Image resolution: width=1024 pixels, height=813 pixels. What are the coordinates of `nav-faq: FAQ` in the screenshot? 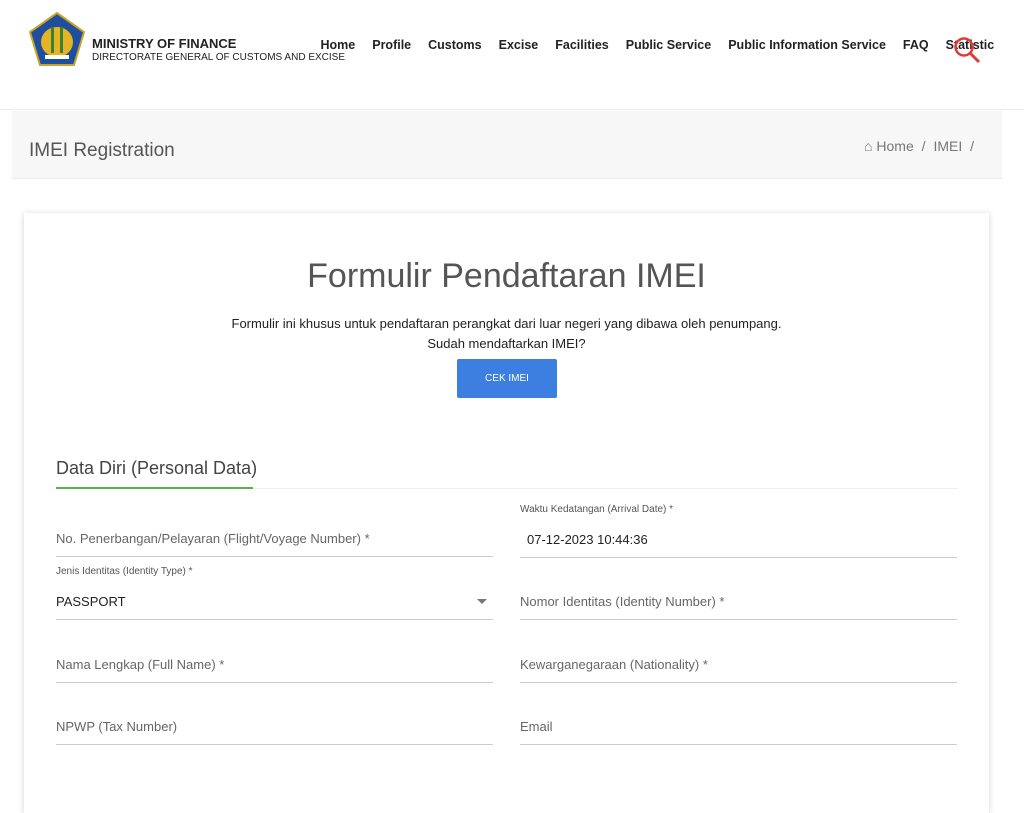 It's located at (915, 45).